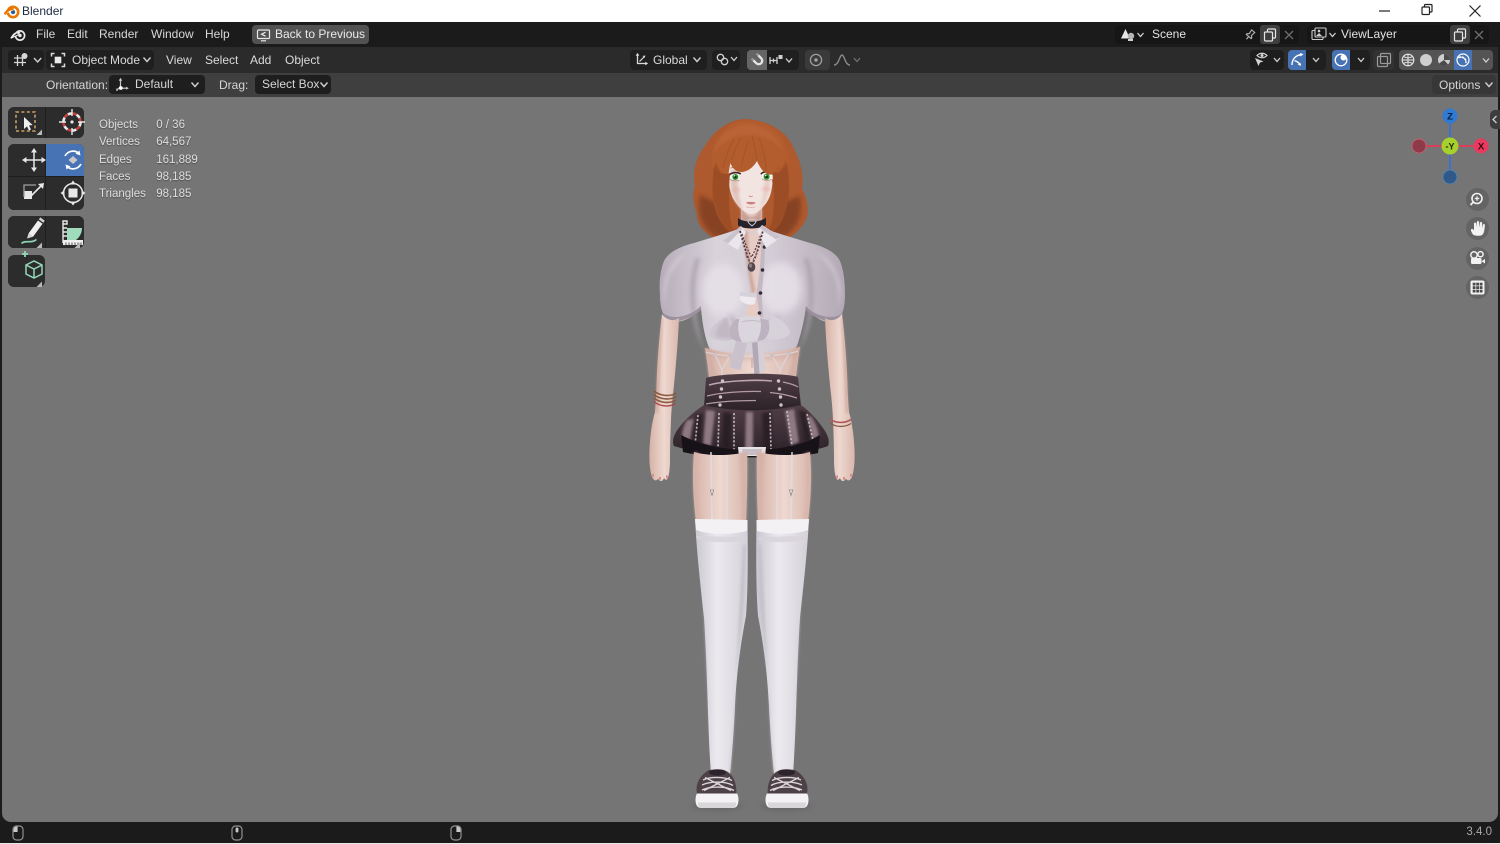 The width and height of the screenshot is (1500, 844). Describe the element at coordinates (1481, 147) in the screenshot. I see `svg-text: X` at that location.